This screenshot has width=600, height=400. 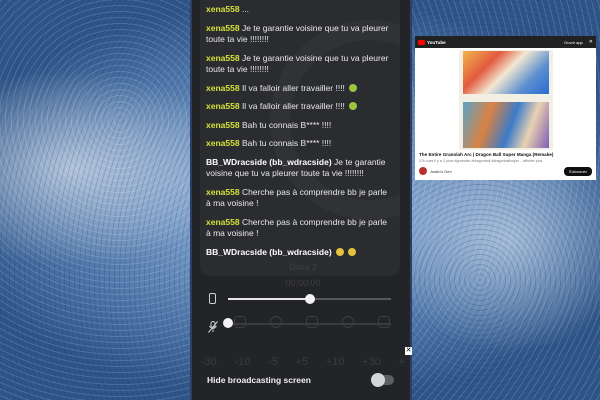 What do you see at coordinates (441, 171) in the screenshot?
I see `channel-name: Justin's Den` at bounding box center [441, 171].